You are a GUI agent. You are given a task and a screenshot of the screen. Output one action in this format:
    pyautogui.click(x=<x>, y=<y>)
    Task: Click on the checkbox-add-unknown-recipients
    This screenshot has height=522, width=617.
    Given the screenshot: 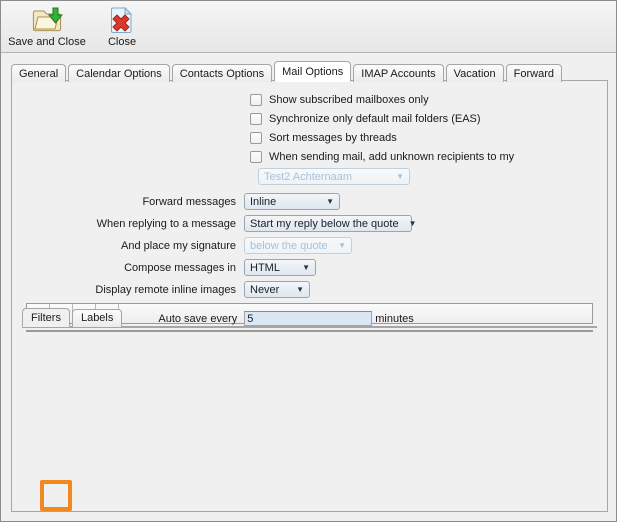 What is the action you would take?
    pyautogui.click(x=256, y=156)
    